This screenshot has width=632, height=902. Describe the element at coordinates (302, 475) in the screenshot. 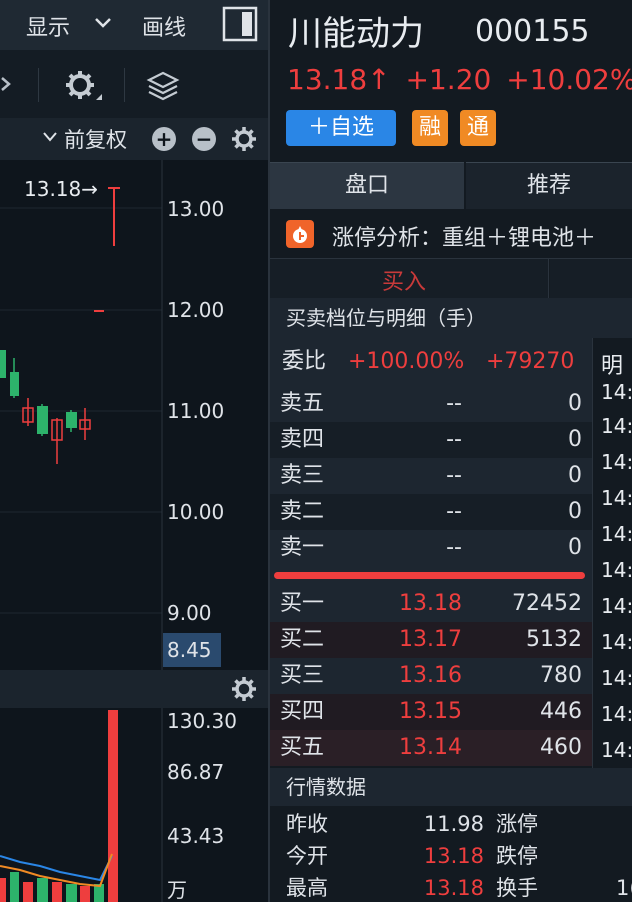

I see `order-level-label: 卖三` at that location.